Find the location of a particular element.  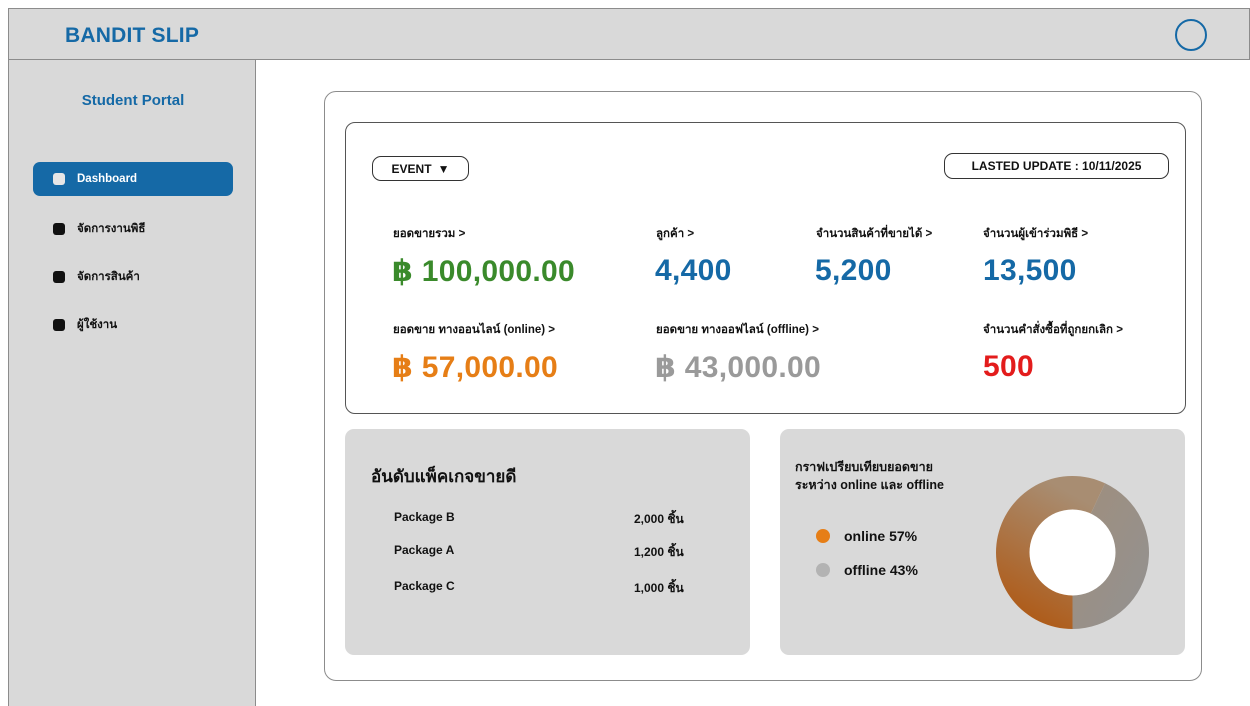

legend-offline-label: offline 43% is located at coordinates (881, 570).